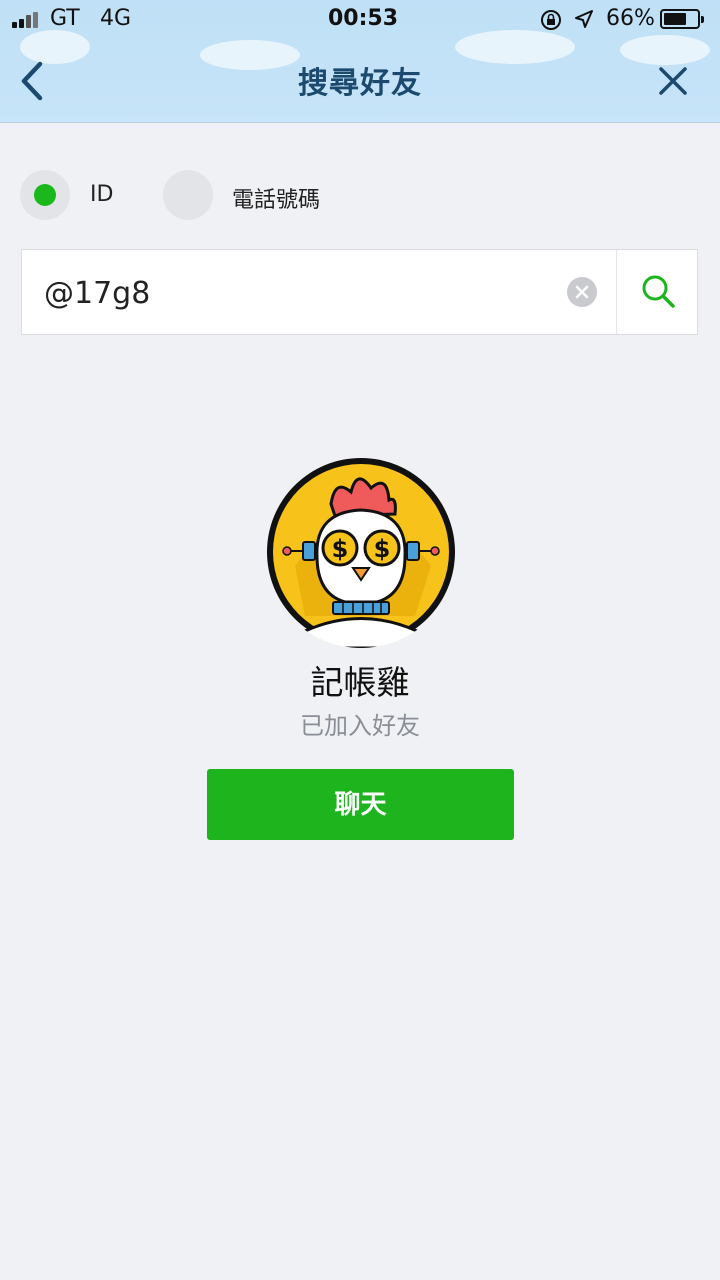 This screenshot has width=720, height=1280. What do you see at coordinates (65, 18) in the screenshot?
I see `carrier-label: GT` at bounding box center [65, 18].